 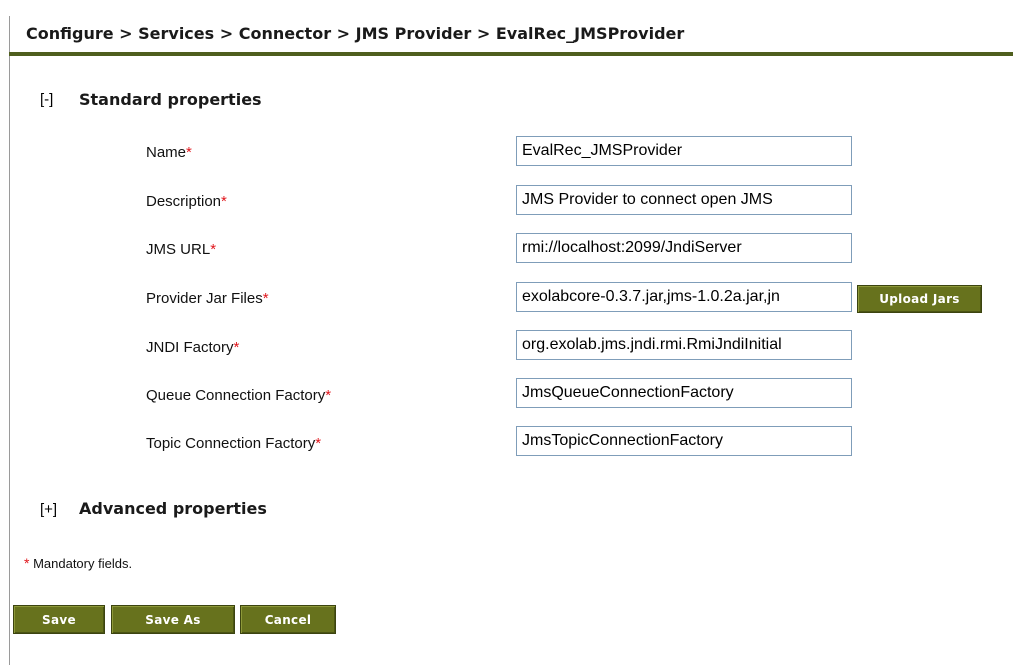 I want to click on queue-connection-factory-label: Queue Connection Factory*, so click(x=238, y=395).